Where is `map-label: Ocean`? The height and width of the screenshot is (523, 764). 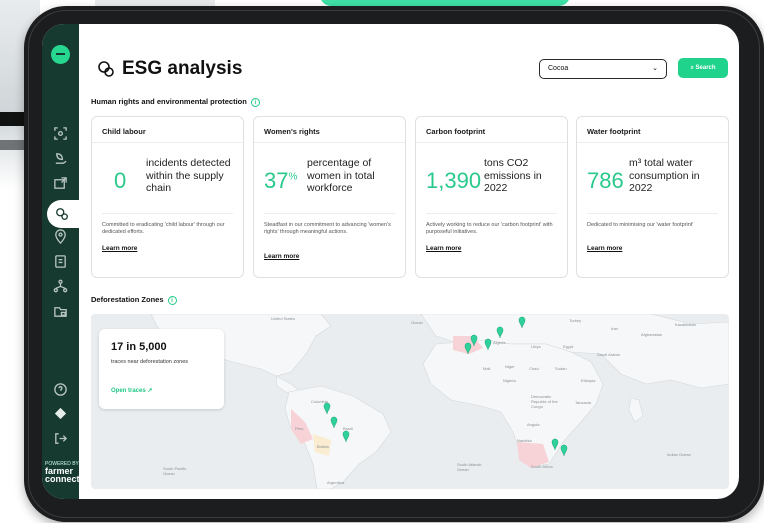
map-label: Ocean is located at coordinates (417, 322).